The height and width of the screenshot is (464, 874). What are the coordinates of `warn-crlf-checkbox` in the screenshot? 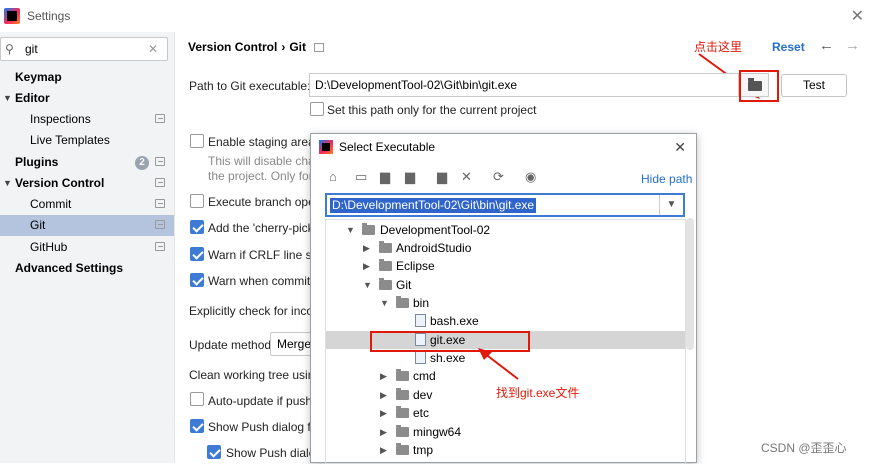 It's located at (197, 254).